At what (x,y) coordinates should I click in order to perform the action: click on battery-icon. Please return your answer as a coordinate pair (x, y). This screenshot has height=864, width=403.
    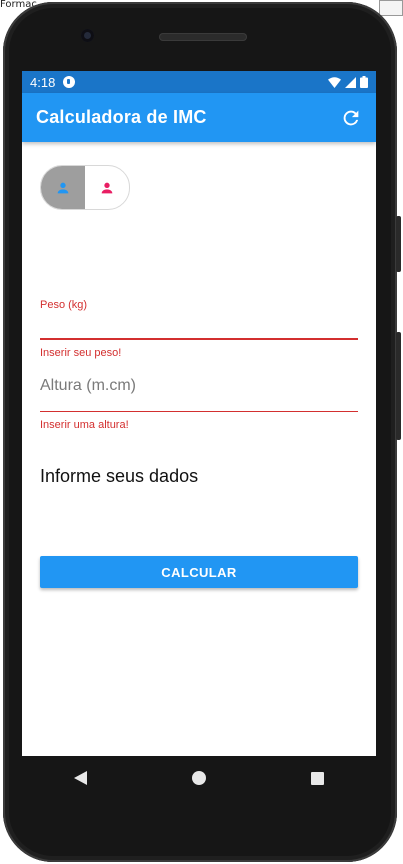
    Looking at the image, I should click on (364, 82).